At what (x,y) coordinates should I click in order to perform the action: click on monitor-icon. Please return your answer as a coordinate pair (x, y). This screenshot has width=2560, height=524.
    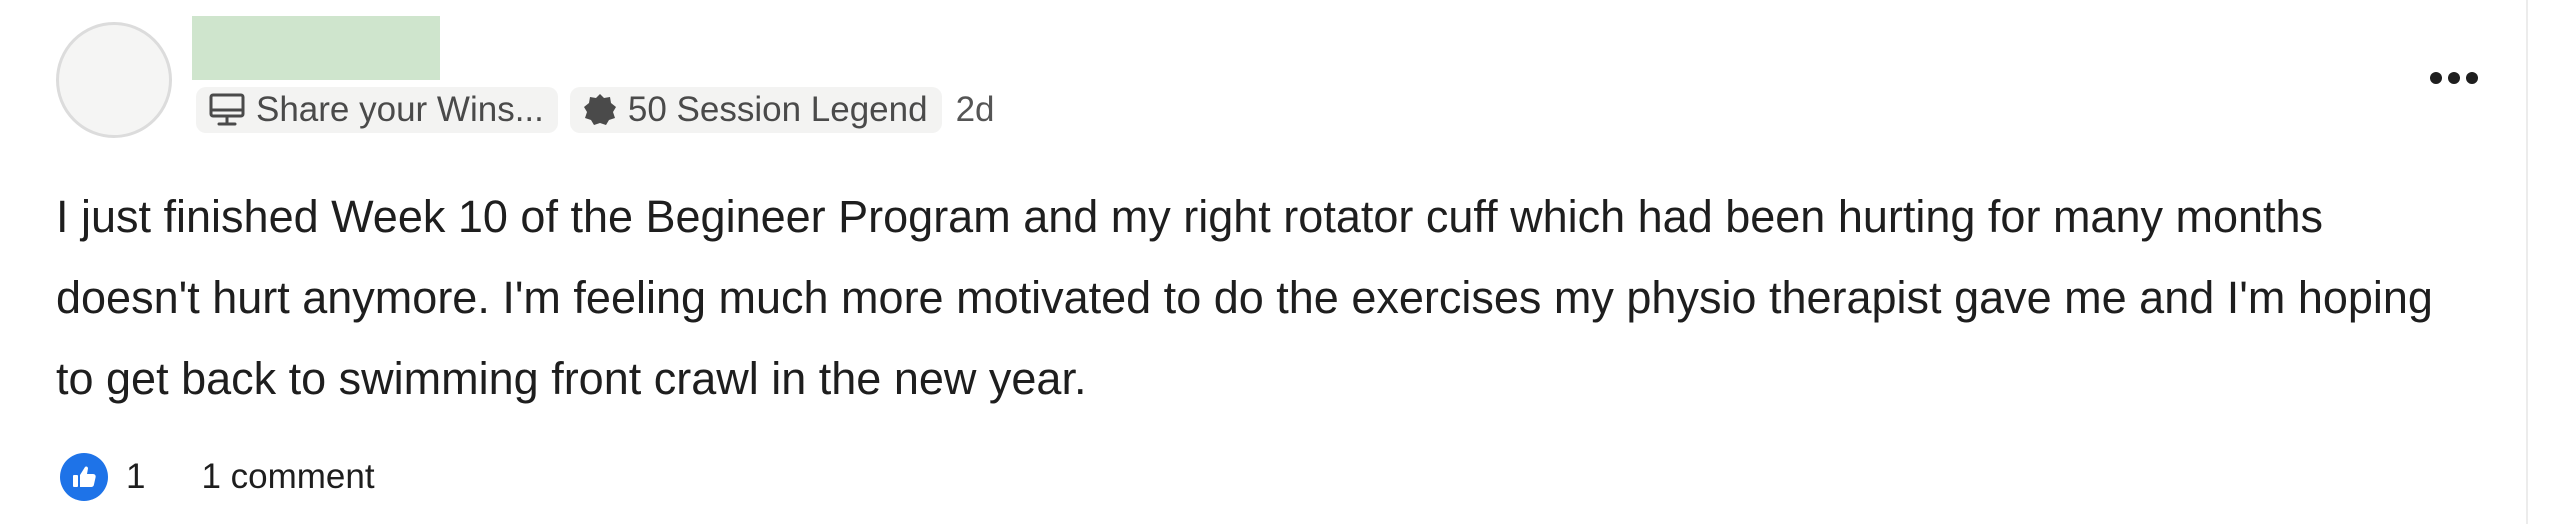
    Looking at the image, I should click on (227, 110).